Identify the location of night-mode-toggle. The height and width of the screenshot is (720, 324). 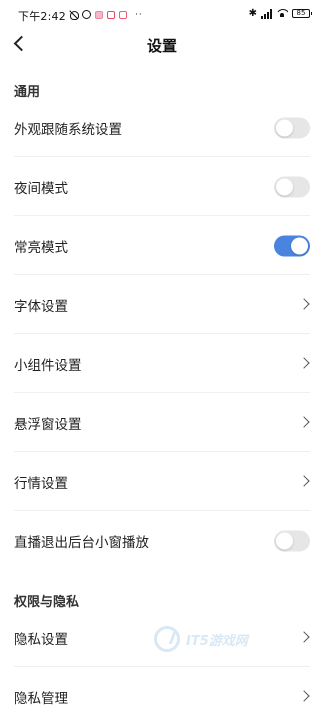
(292, 186).